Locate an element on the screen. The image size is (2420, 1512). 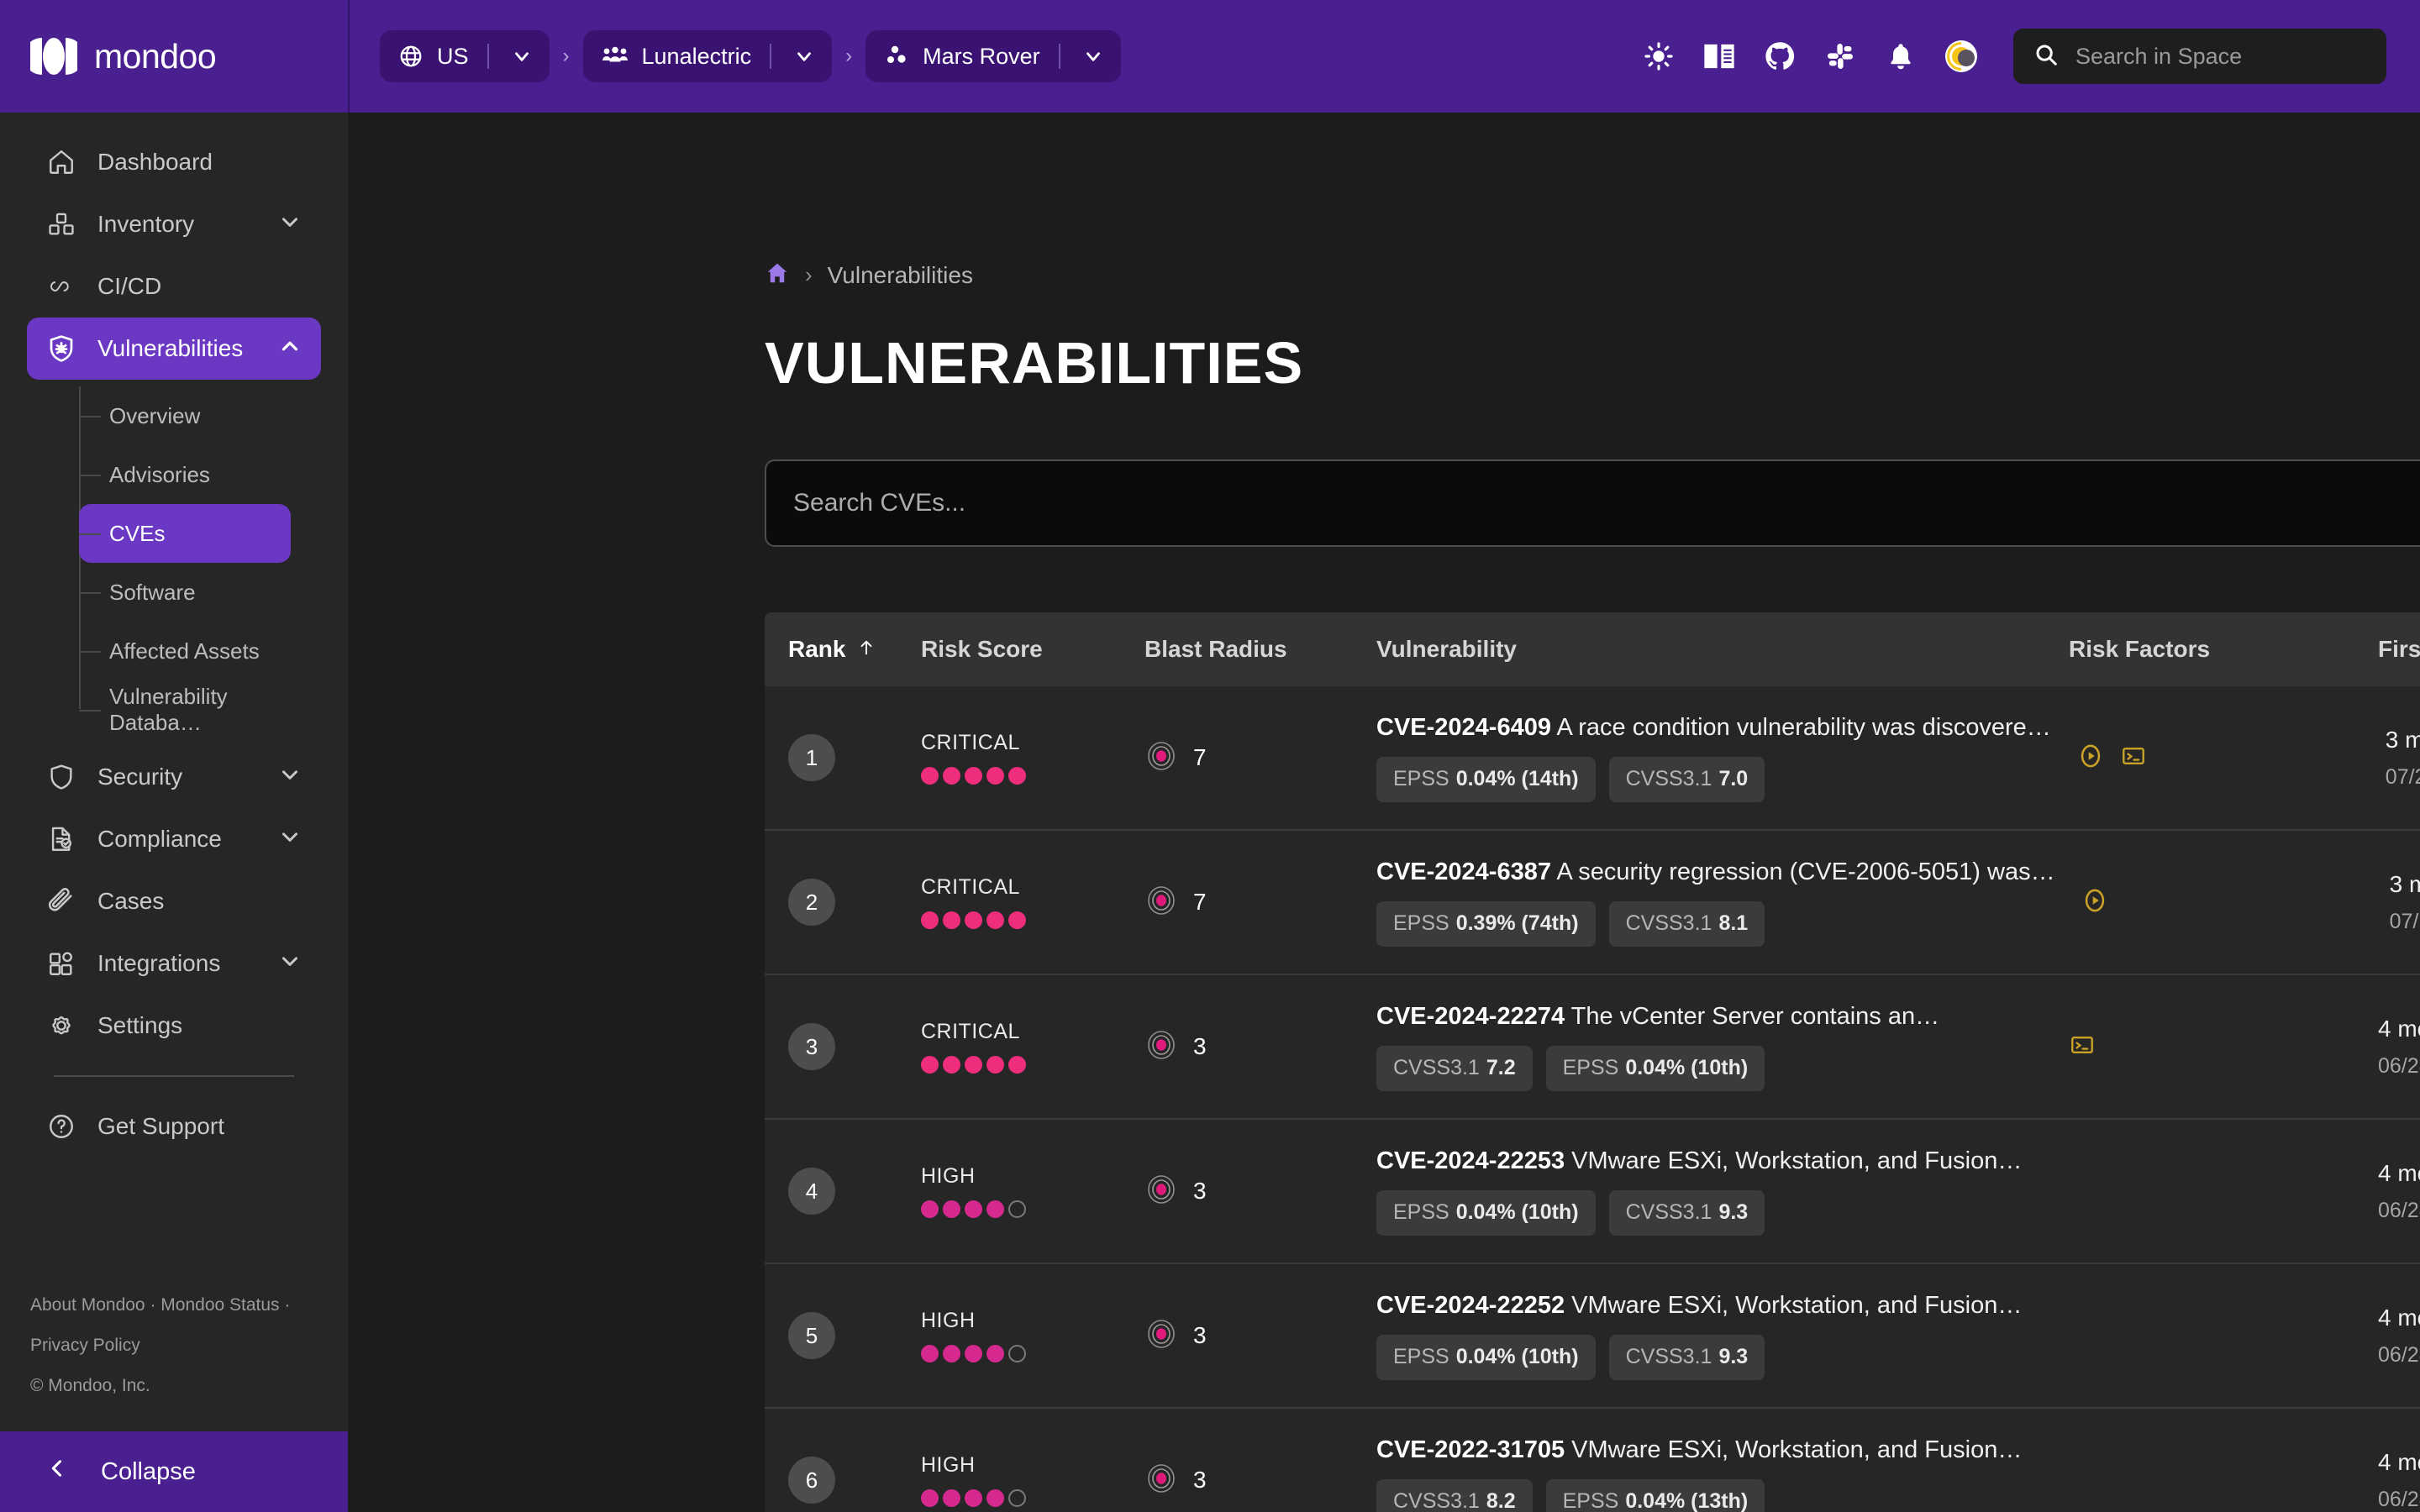
breadcrumb-space: Mars Rover is located at coordinates (993, 56).